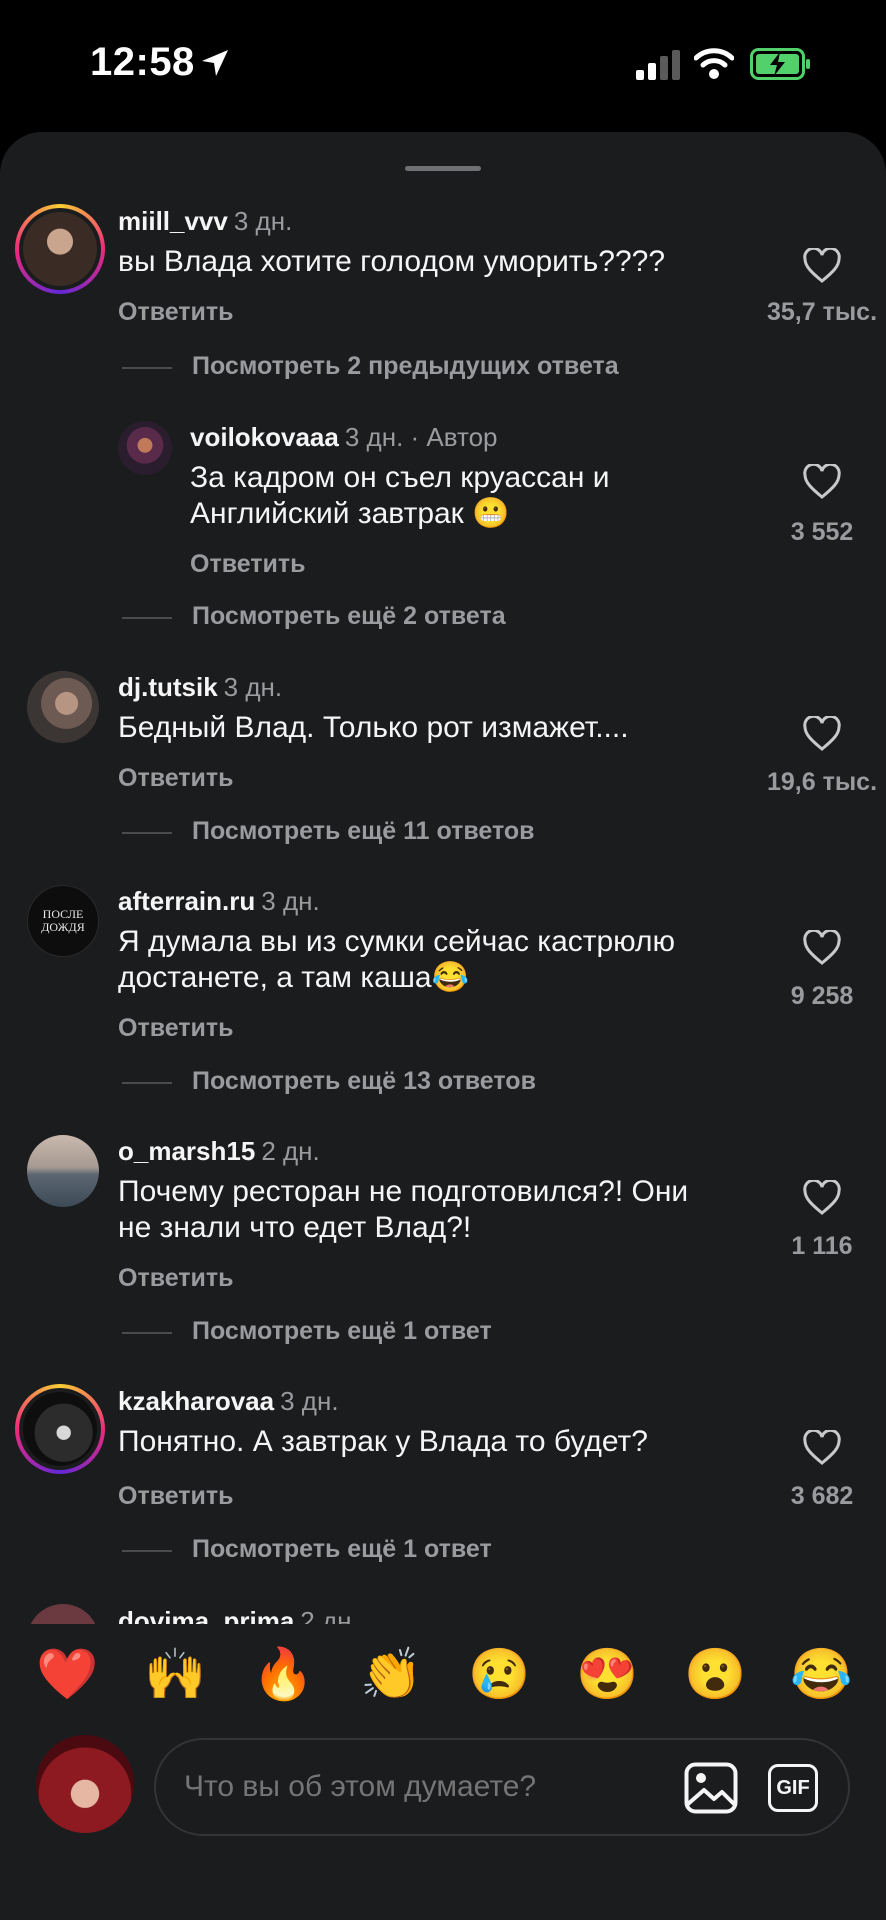 The height and width of the screenshot is (1920, 886). I want to click on comment-text: Понятно. А завтрак у Влада то будет?, so click(383, 1442).